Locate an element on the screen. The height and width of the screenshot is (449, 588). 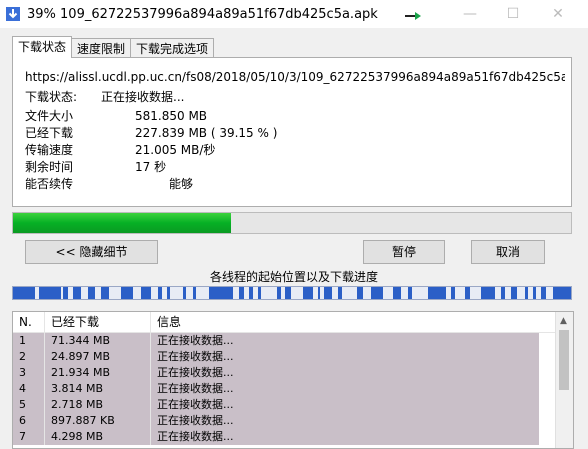
threads-label: 各线程的起始位置以及下载进度 is located at coordinates (293, 277).